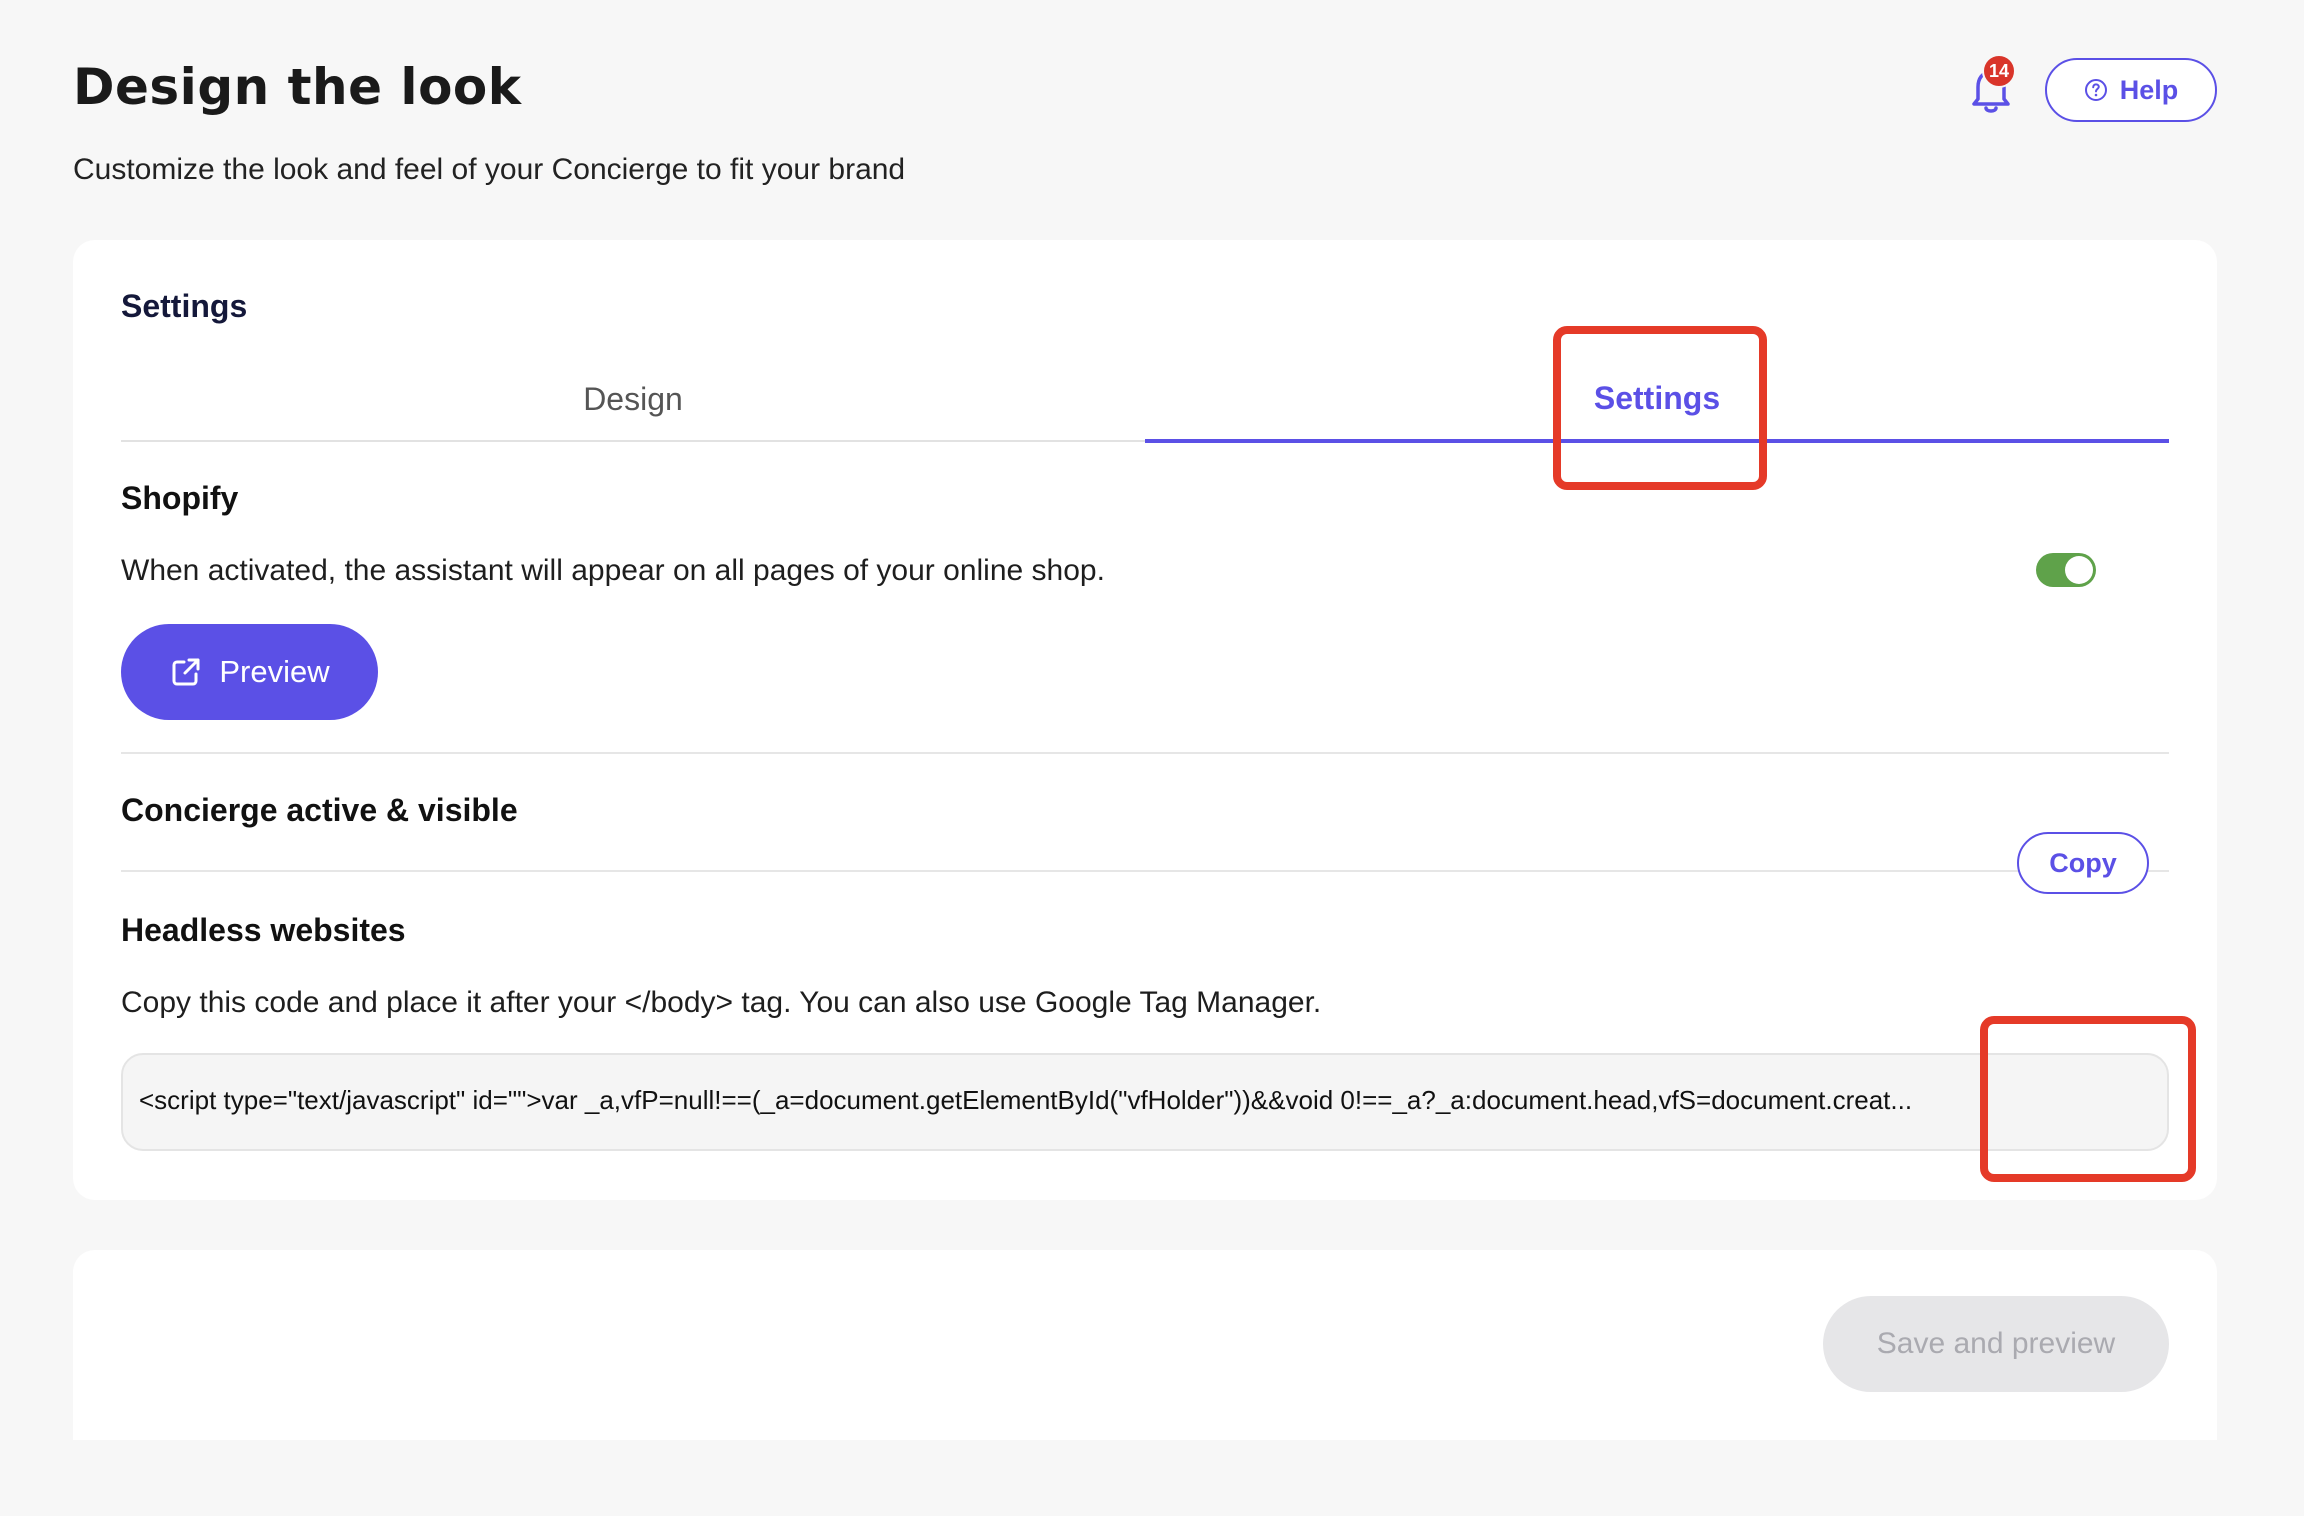  I want to click on tab-bar: Design Settings, so click(1145, 400).